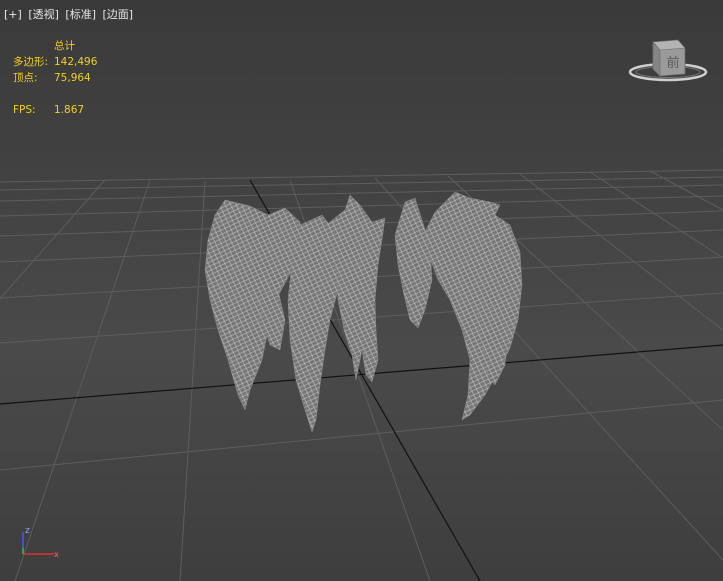  Describe the element at coordinates (72, 78) in the screenshot. I see `vertices-value: 75,964` at that location.